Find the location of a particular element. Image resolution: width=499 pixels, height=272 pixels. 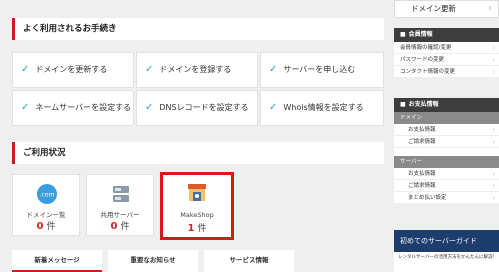

contact-change-link: コンタクト情報の変更 › is located at coordinates (446, 72).